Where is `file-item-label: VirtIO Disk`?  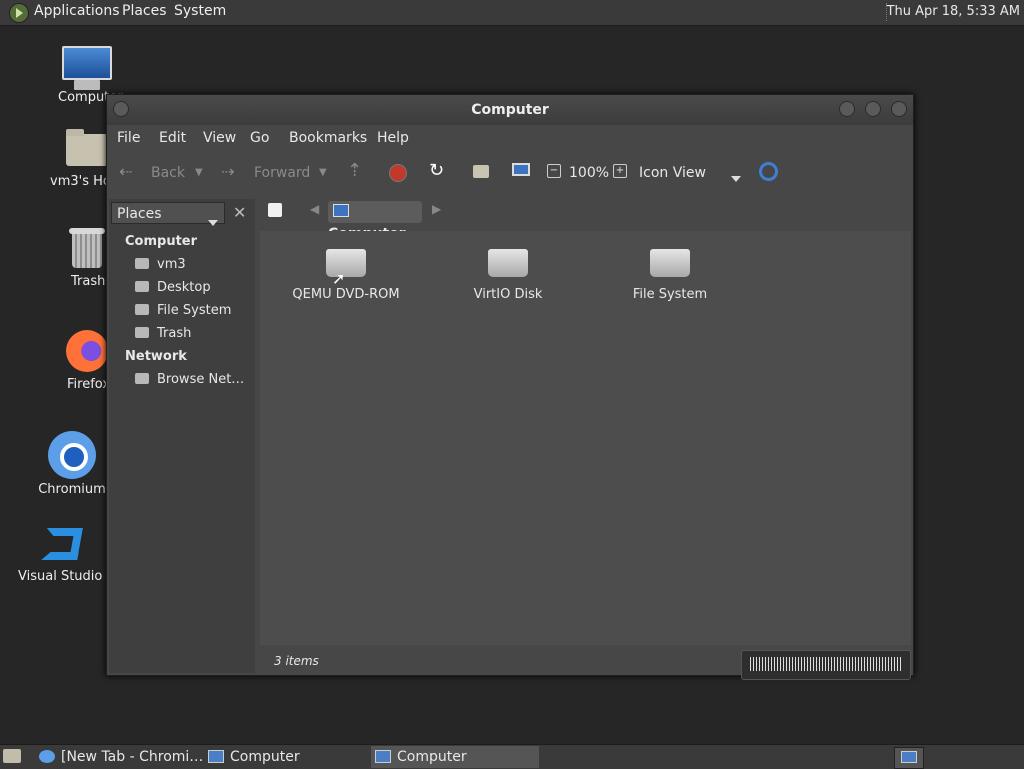
file-item-label: VirtIO Disk is located at coordinates (508, 294).